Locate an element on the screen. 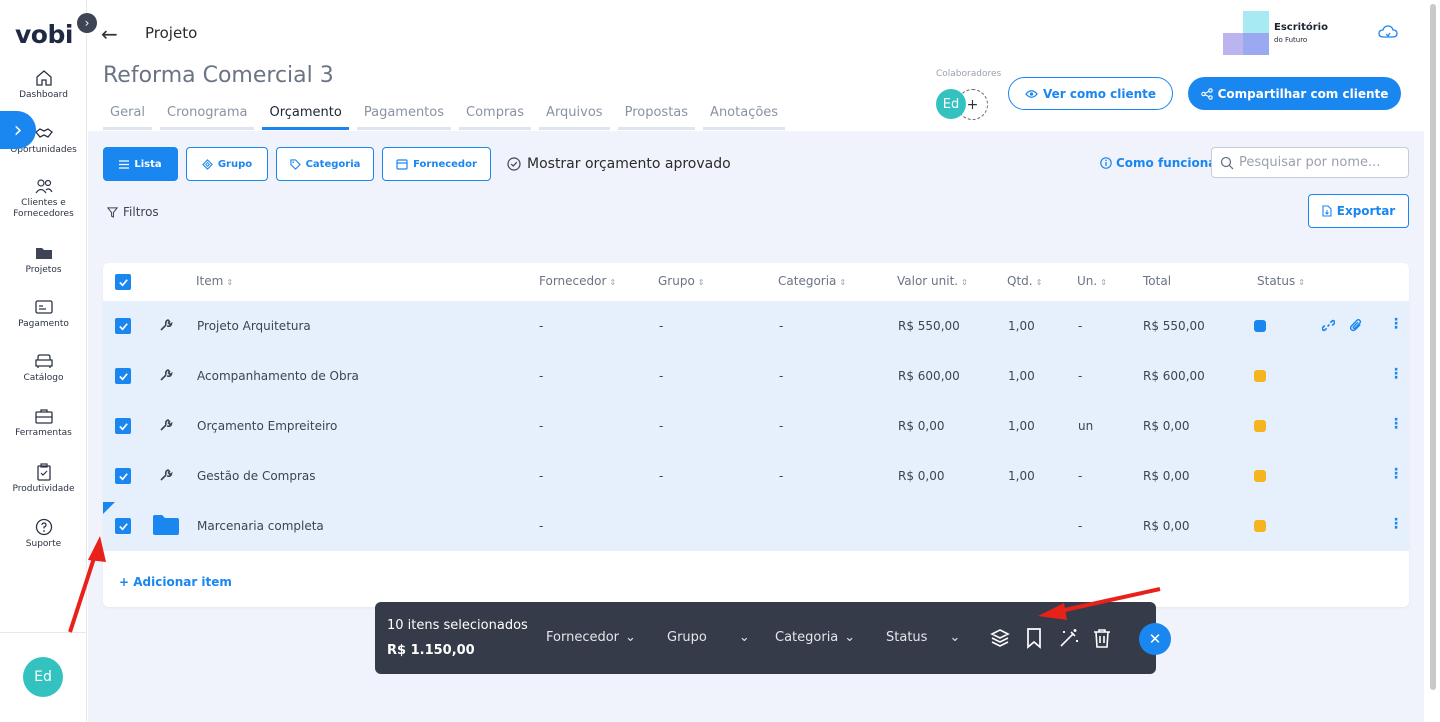 This screenshot has height=722, width=1440. item-name: Projeto Arquitetura is located at coordinates (254, 326).